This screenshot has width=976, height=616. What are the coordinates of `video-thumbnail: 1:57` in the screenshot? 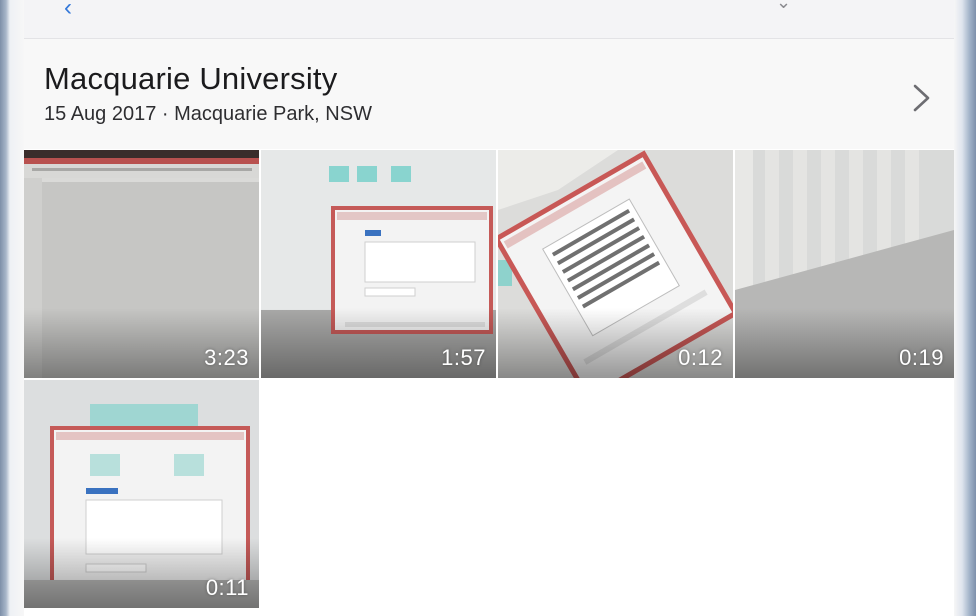 It's located at (378, 264).